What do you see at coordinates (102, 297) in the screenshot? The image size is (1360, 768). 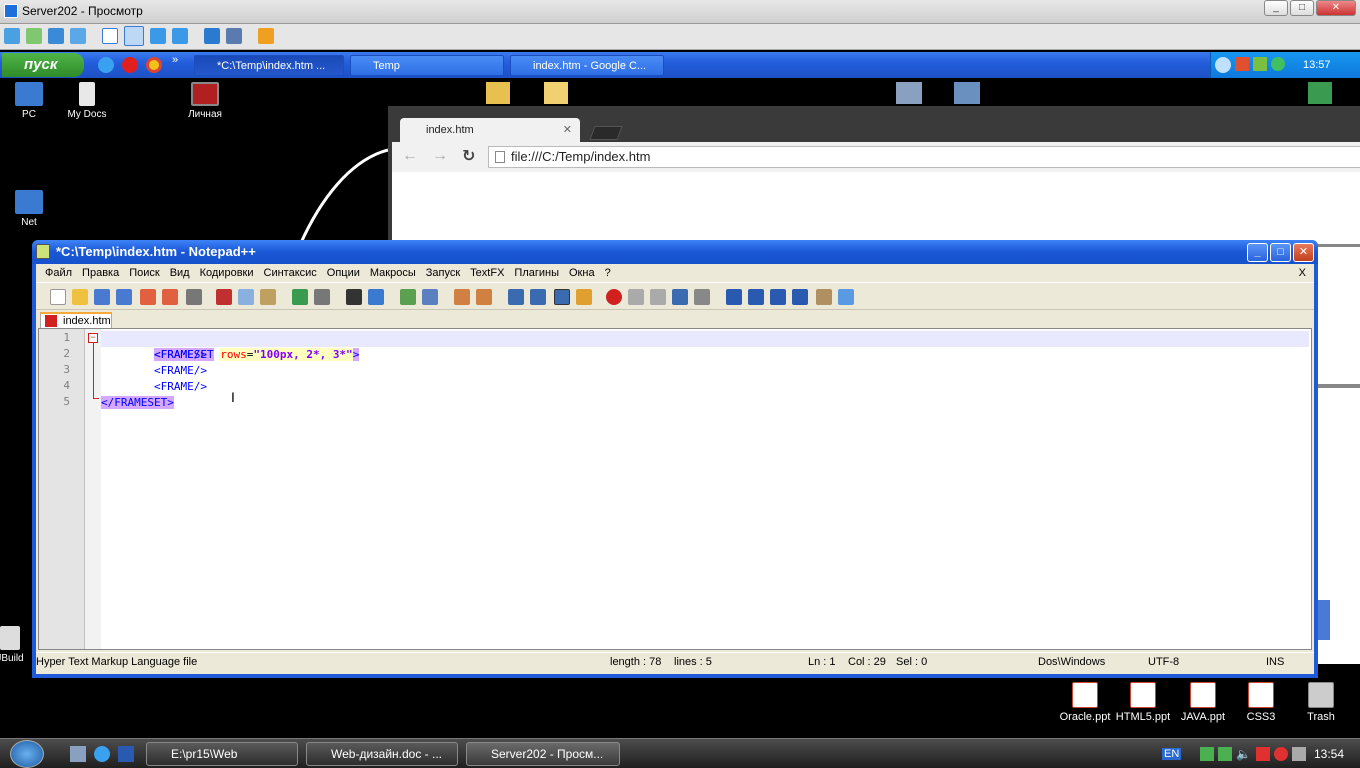 I see `save-icon` at bounding box center [102, 297].